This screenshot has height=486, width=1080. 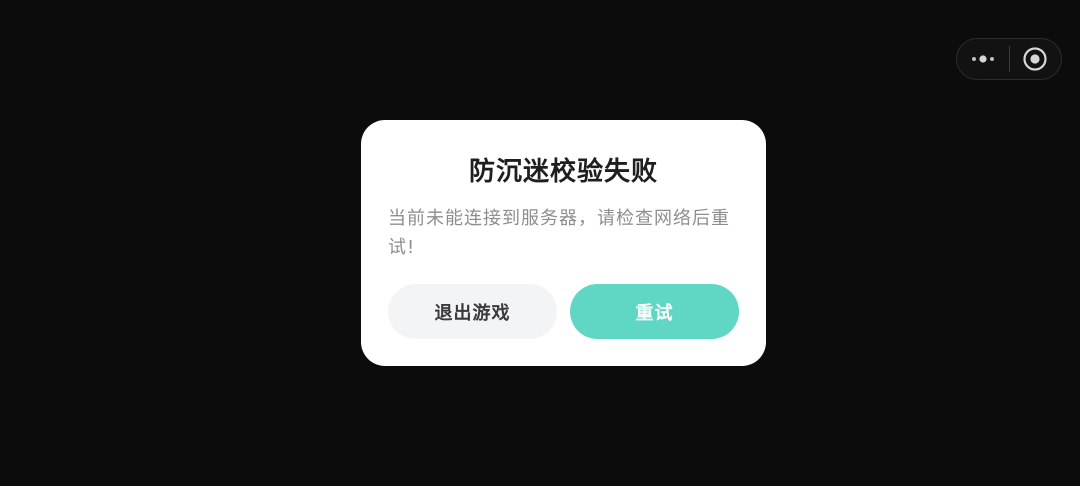 I want to click on mini-program-capsule, so click(x=1009, y=59).